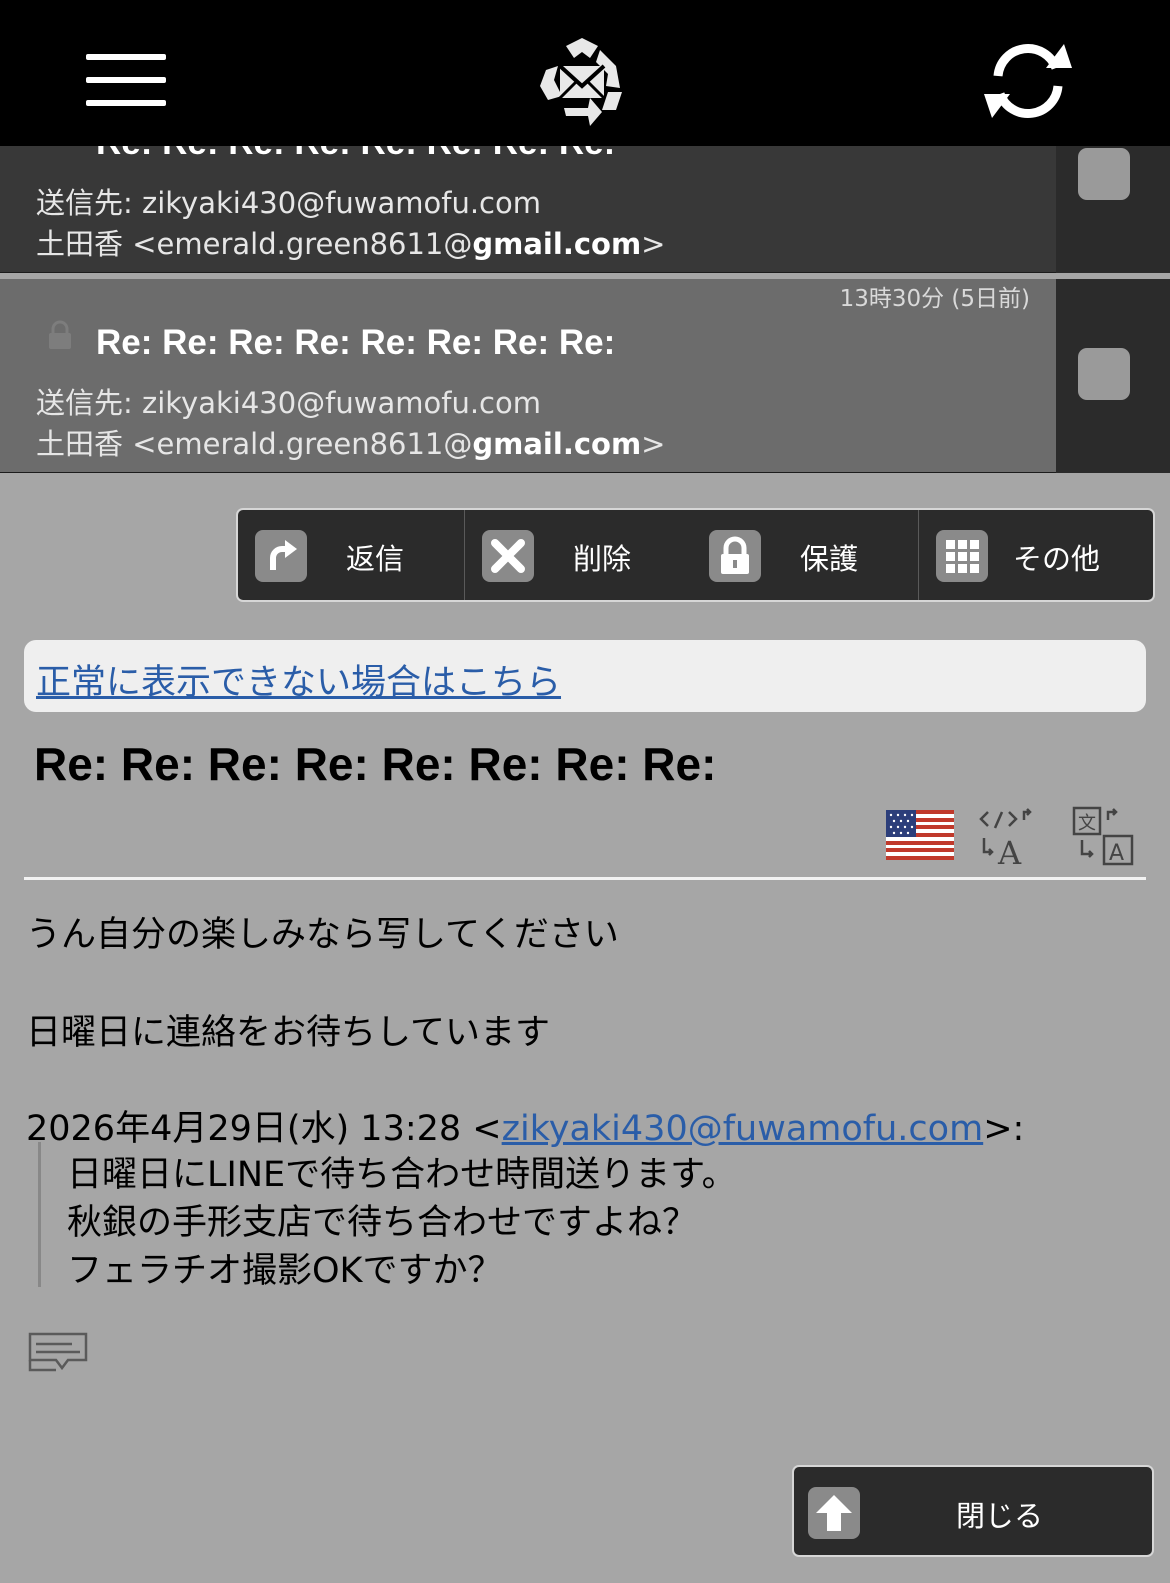 The height and width of the screenshot is (1583, 1170). I want to click on recycle-mail-logo, so click(581, 82).